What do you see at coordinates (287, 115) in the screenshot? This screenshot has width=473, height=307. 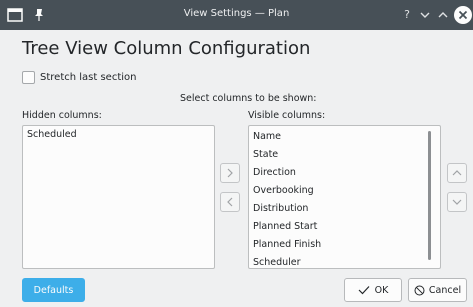 I see `visible-columns-label: Visible columns:` at bounding box center [287, 115].